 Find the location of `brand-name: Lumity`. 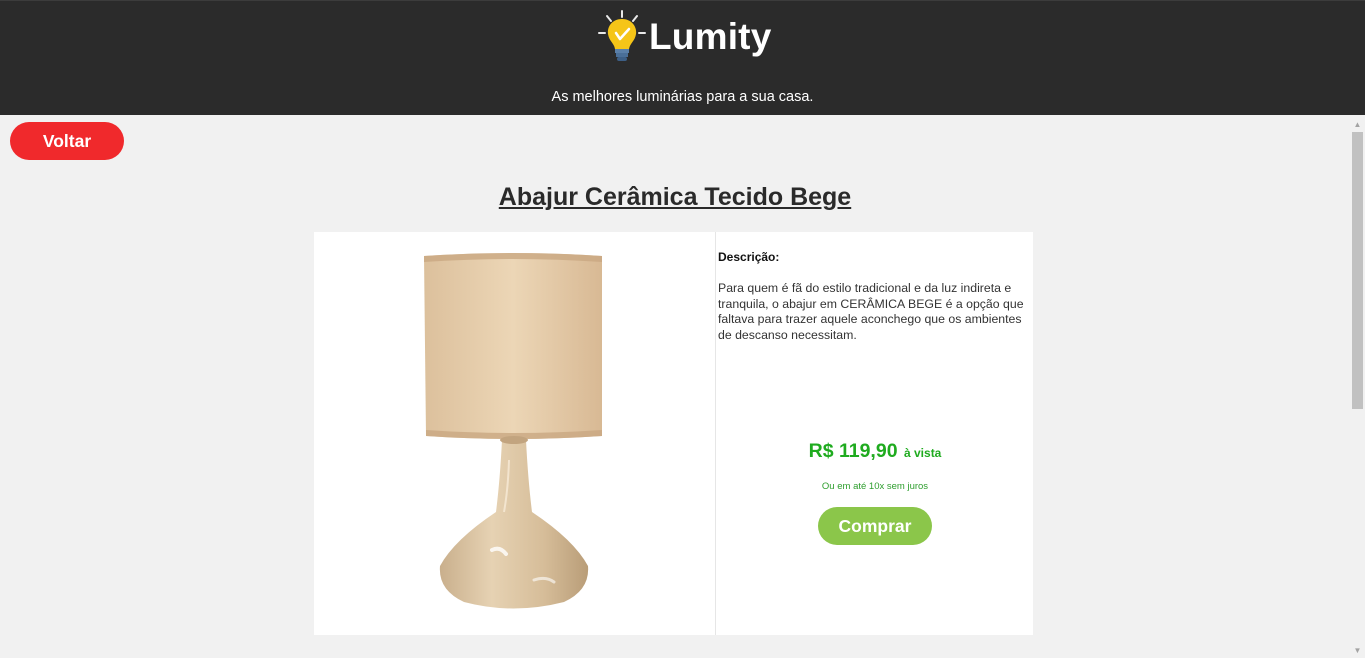

brand-name: Lumity is located at coordinates (710, 36).